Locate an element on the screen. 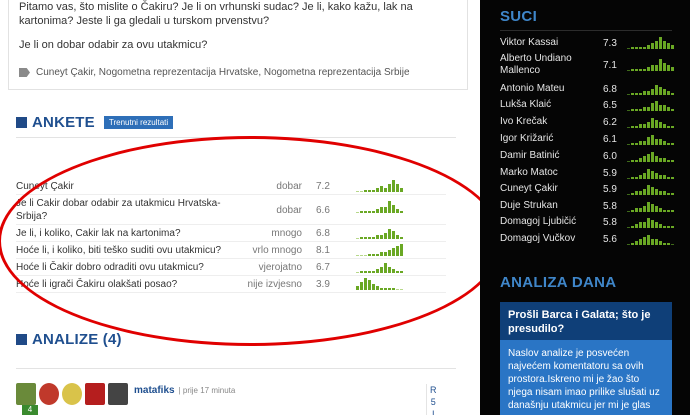  section-square-icon is located at coordinates (21, 122).